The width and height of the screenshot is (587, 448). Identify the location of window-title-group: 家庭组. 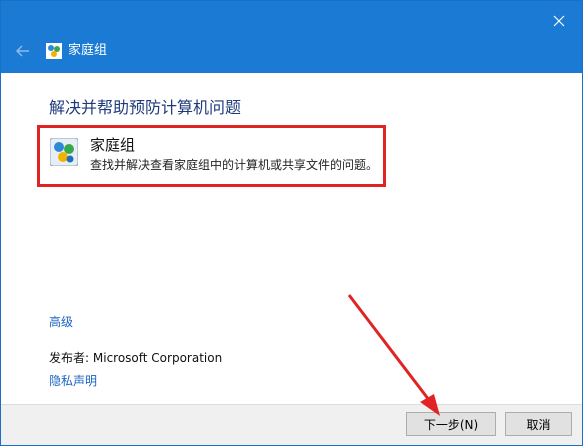
(76, 51).